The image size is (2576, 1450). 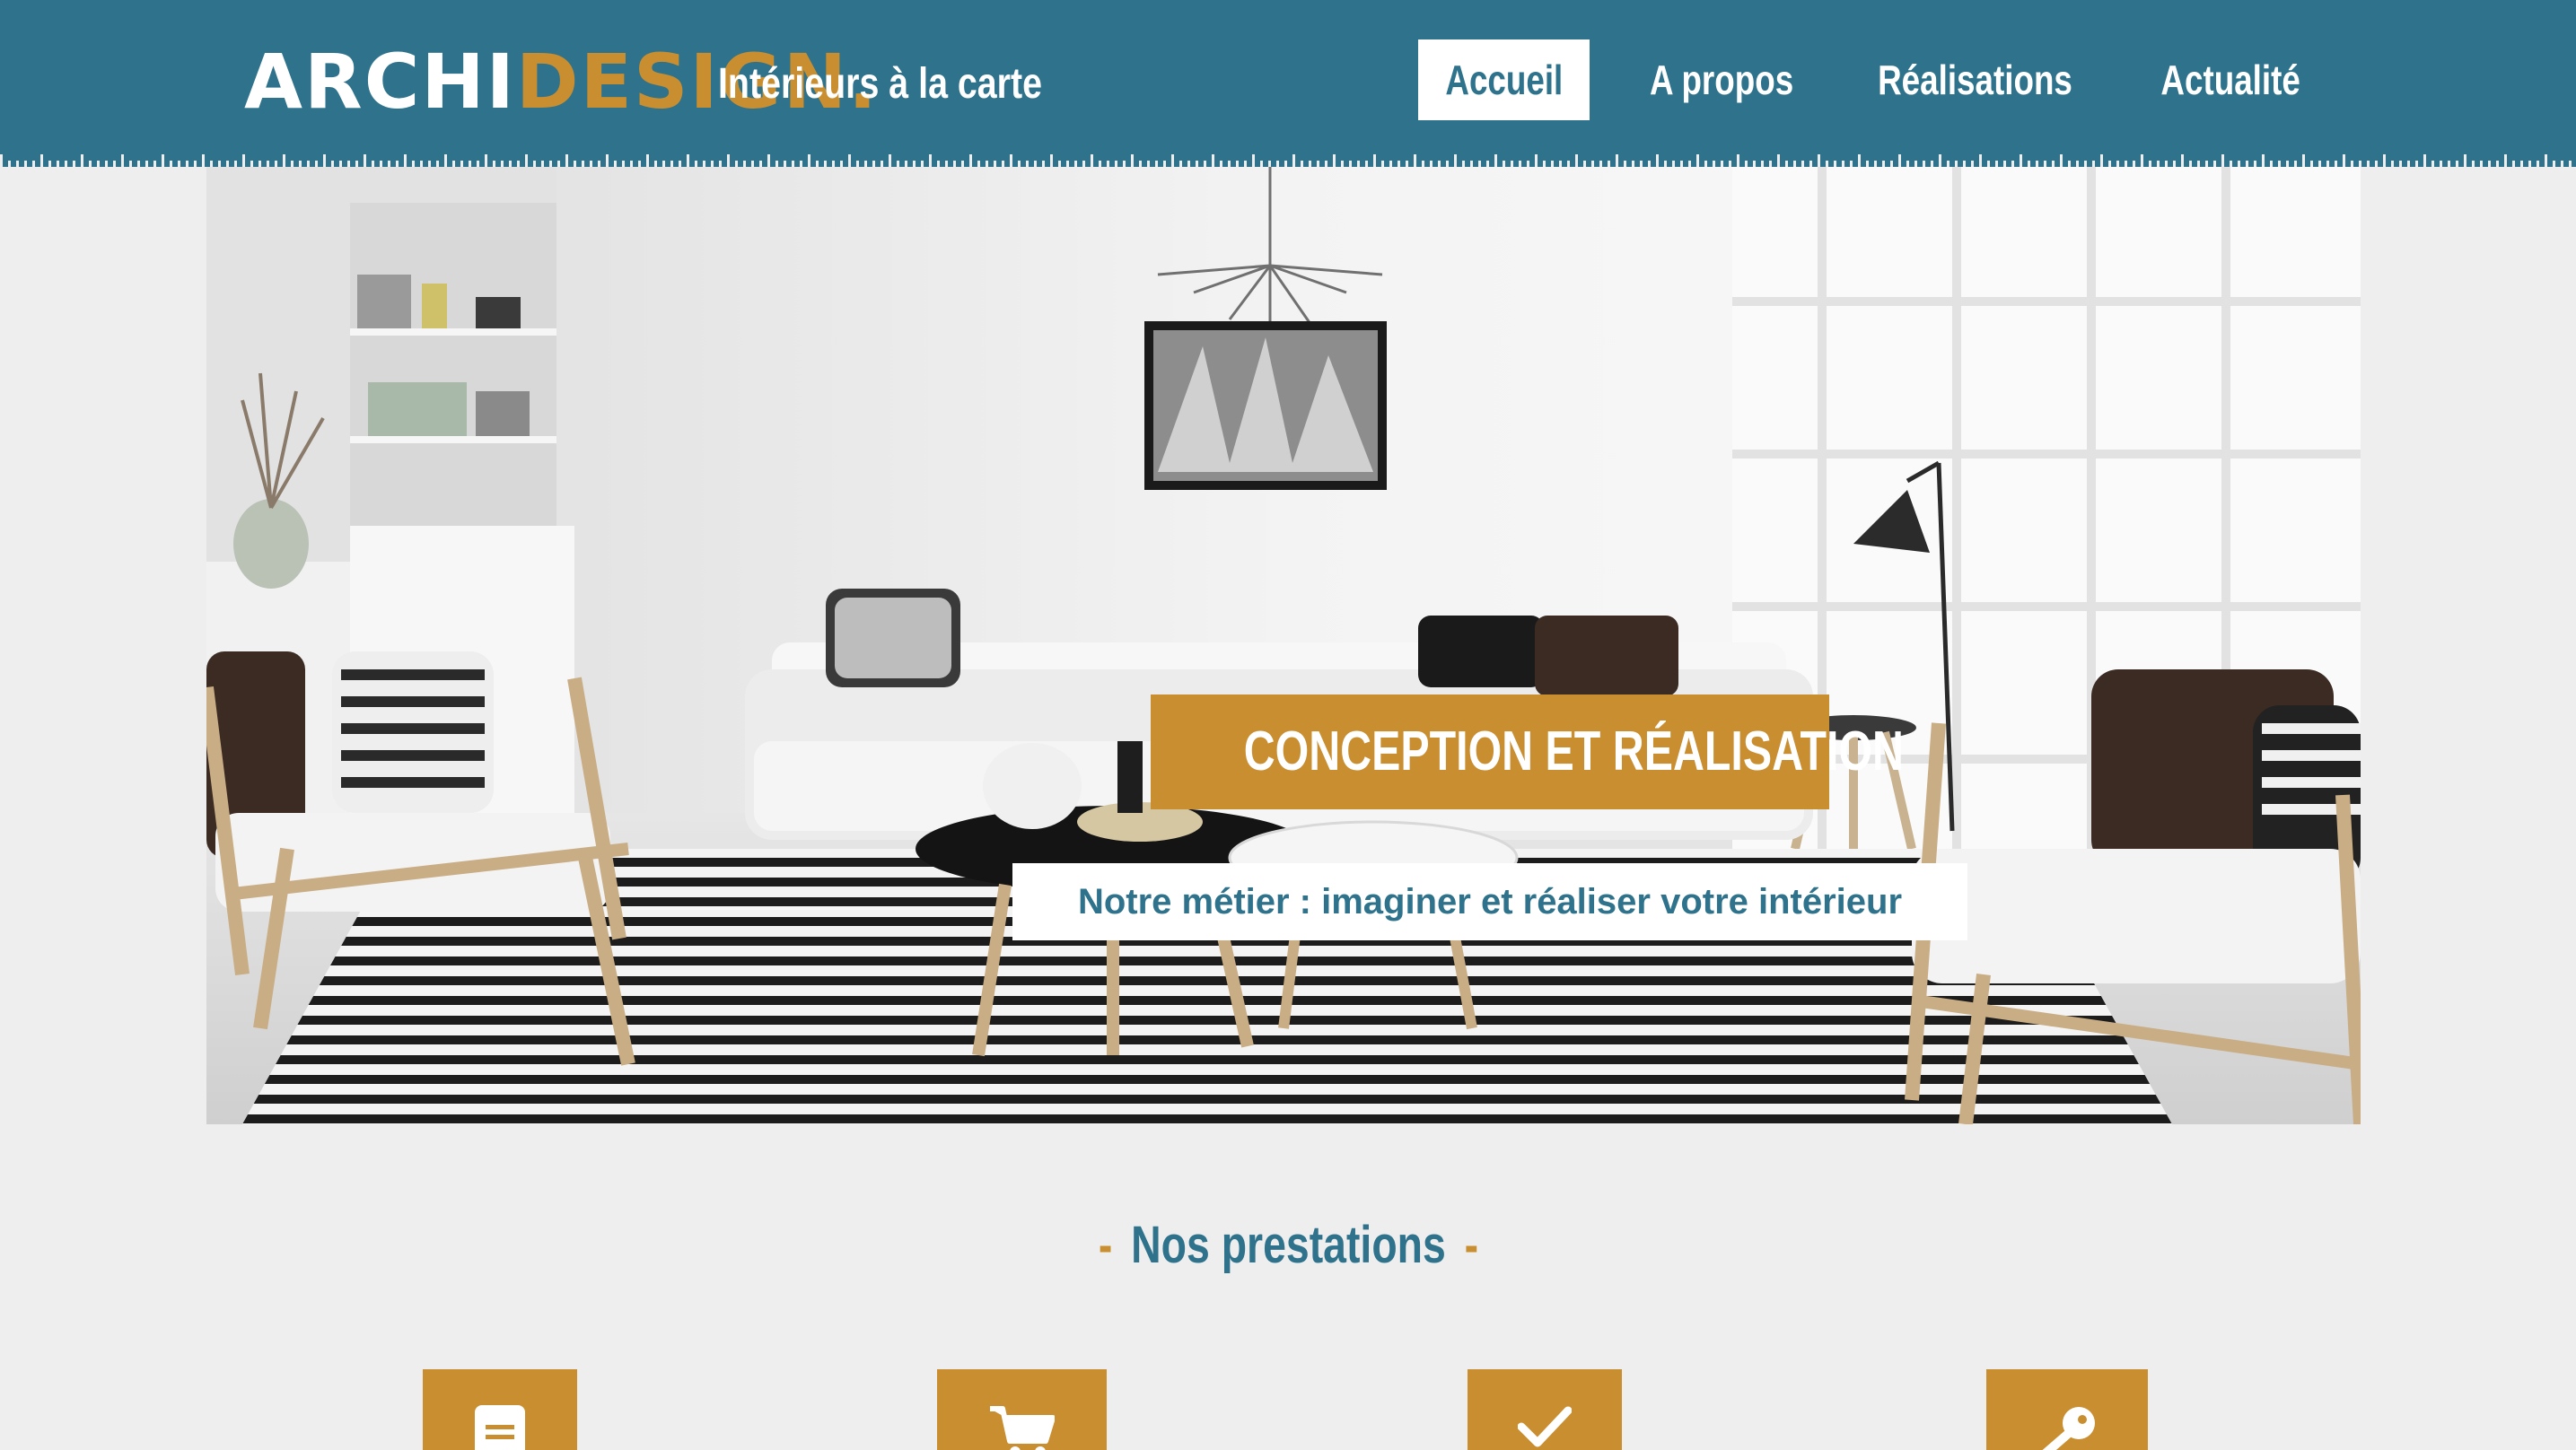 I want to click on nav-item-a-propos: A propos, so click(x=1721, y=79).